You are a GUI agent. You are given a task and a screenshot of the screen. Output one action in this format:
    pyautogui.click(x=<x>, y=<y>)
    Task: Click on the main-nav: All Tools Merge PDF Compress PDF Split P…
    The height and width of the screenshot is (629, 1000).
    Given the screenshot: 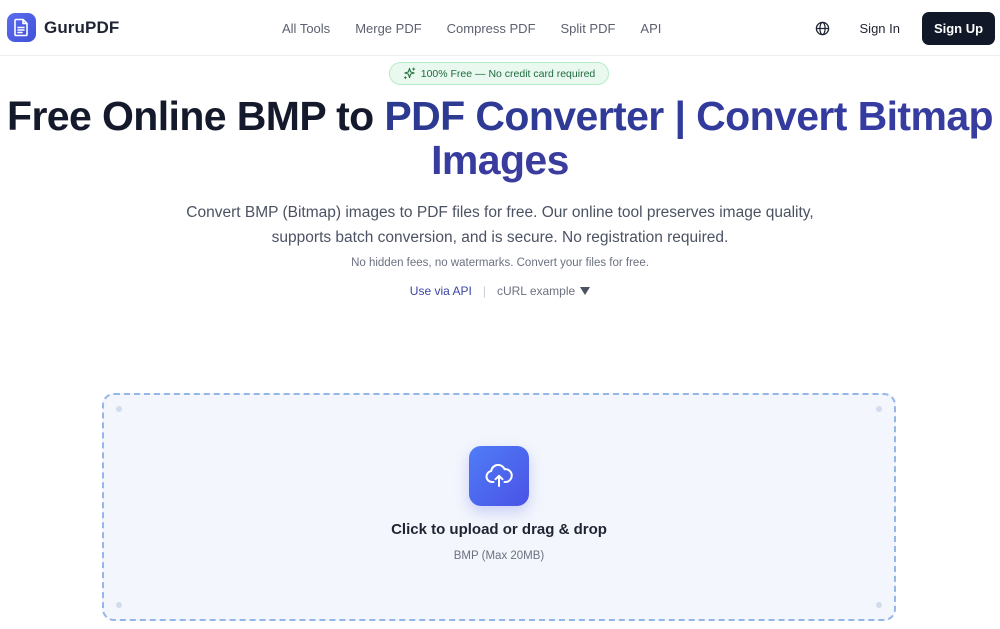 What is the action you would take?
    pyautogui.click(x=471, y=28)
    